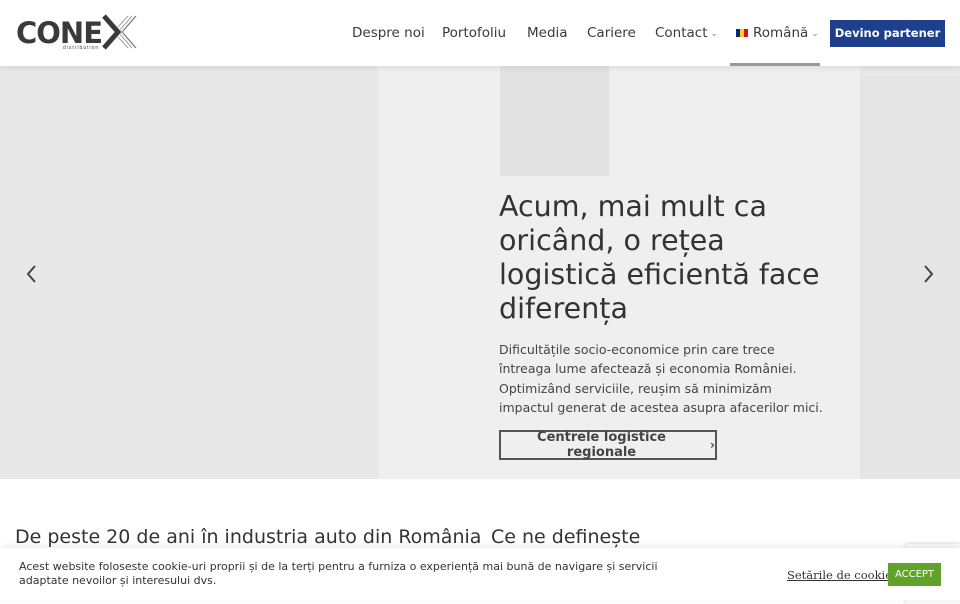  I want to click on cookie-settings-link: Setările de cookie, so click(839, 575).